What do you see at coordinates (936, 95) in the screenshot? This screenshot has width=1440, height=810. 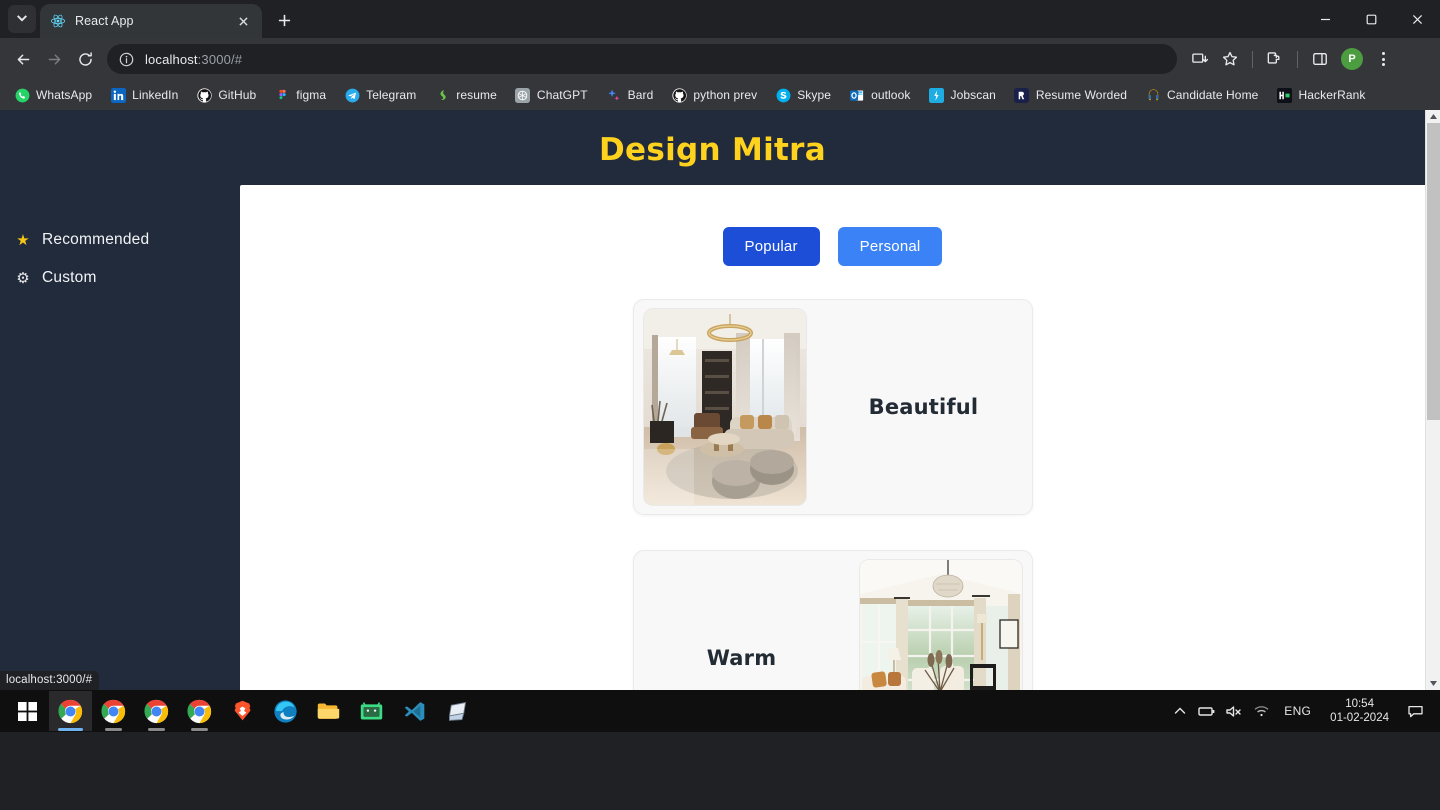 I see `jobscan-icon` at bounding box center [936, 95].